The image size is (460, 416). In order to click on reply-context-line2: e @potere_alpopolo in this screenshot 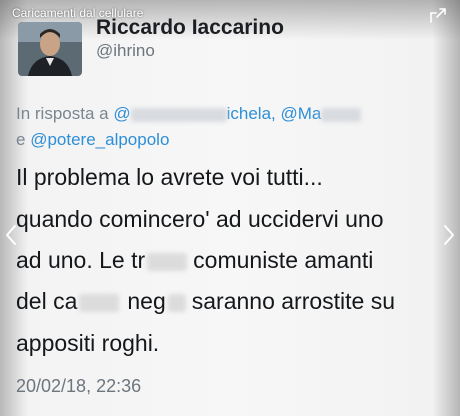, I will do `click(92, 140)`.